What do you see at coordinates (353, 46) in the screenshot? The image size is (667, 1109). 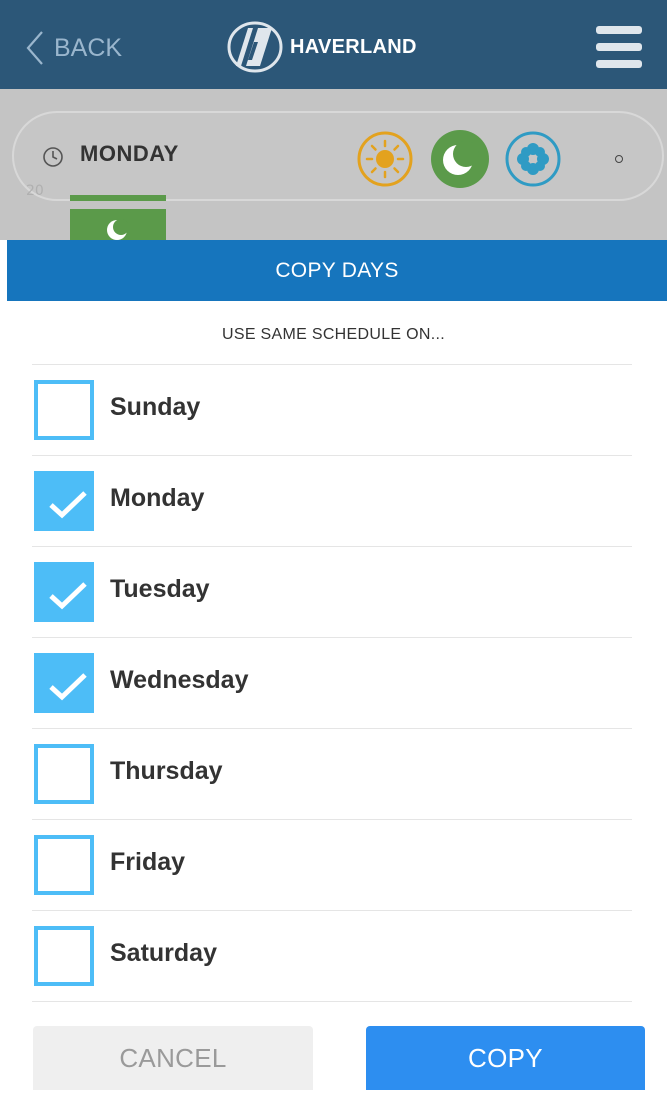 I see `brand-name: HAVERLAND` at bounding box center [353, 46].